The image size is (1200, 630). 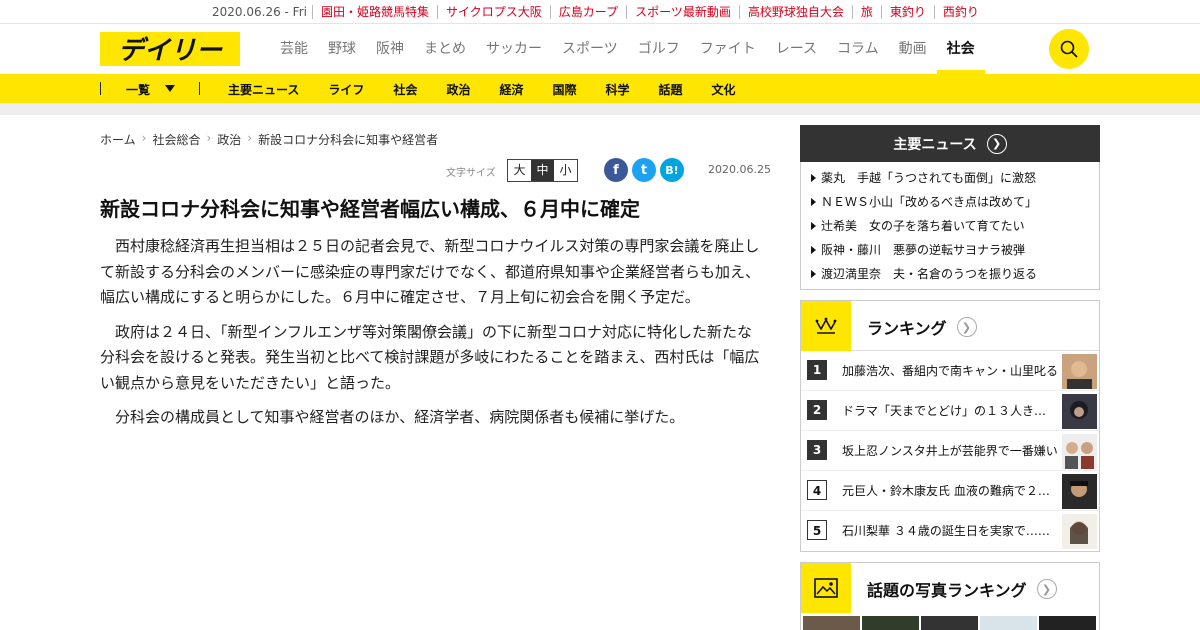 What do you see at coordinates (493, 12) in the screenshot?
I see `top-link: サイクロプス大阪` at bounding box center [493, 12].